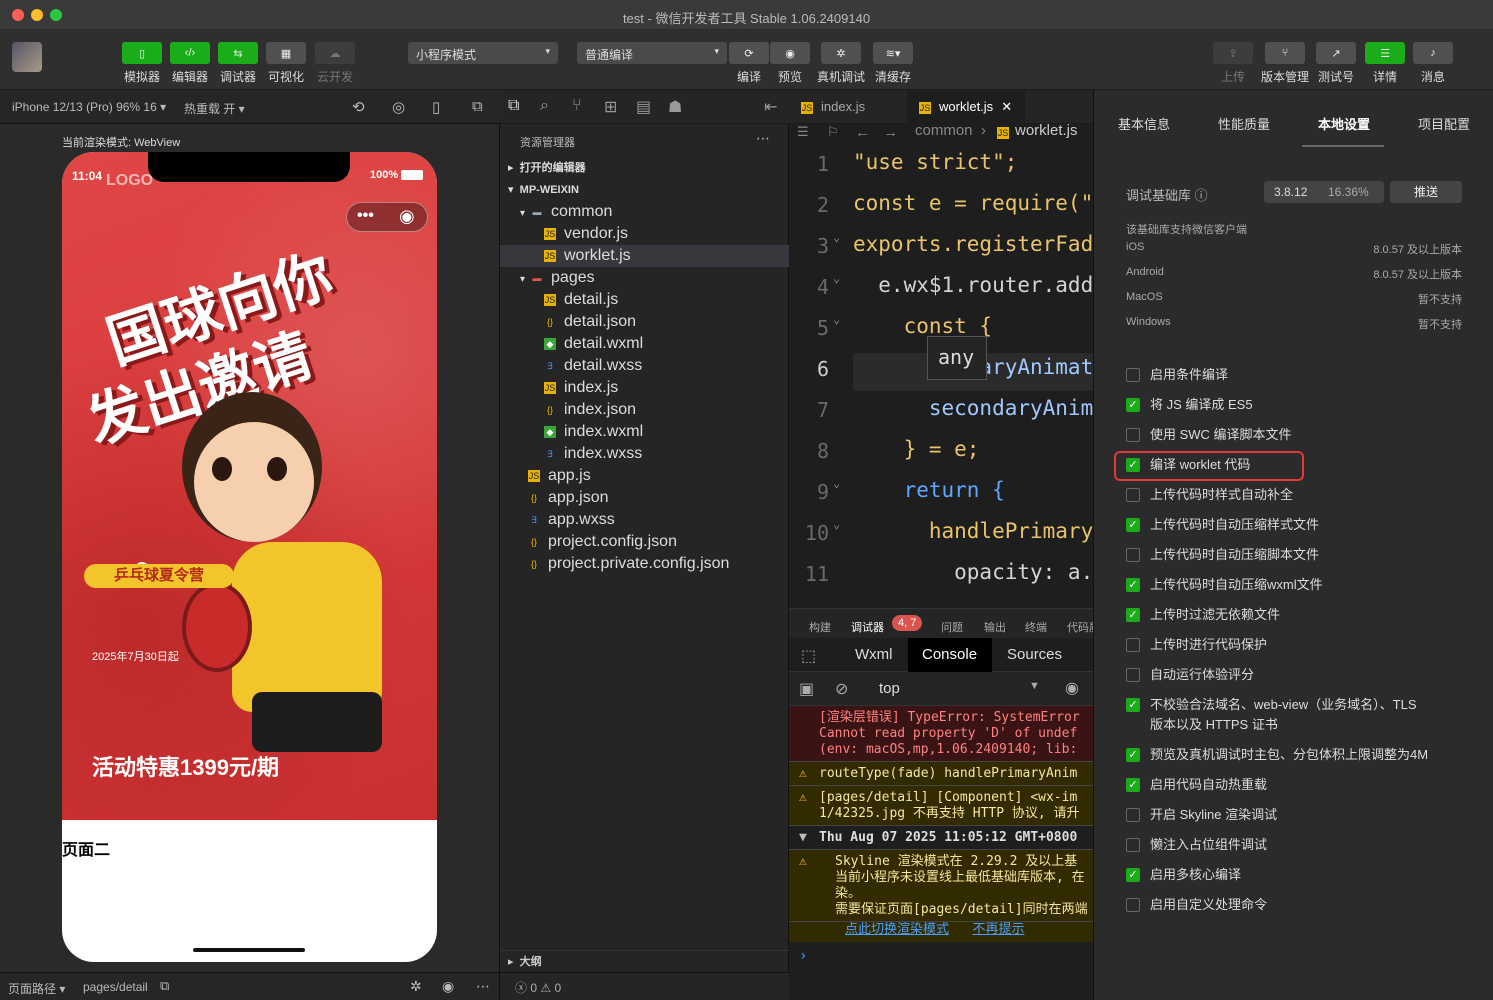  What do you see at coordinates (1296, 375) in the screenshot?
I see `setting-option: 启用条件编译` at bounding box center [1296, 375].